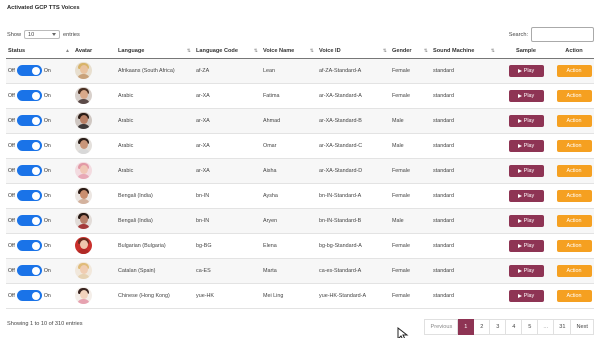 This screenshot has height=338, width=600. I want to click on pagination-page-3: 3, so click(498, 327).